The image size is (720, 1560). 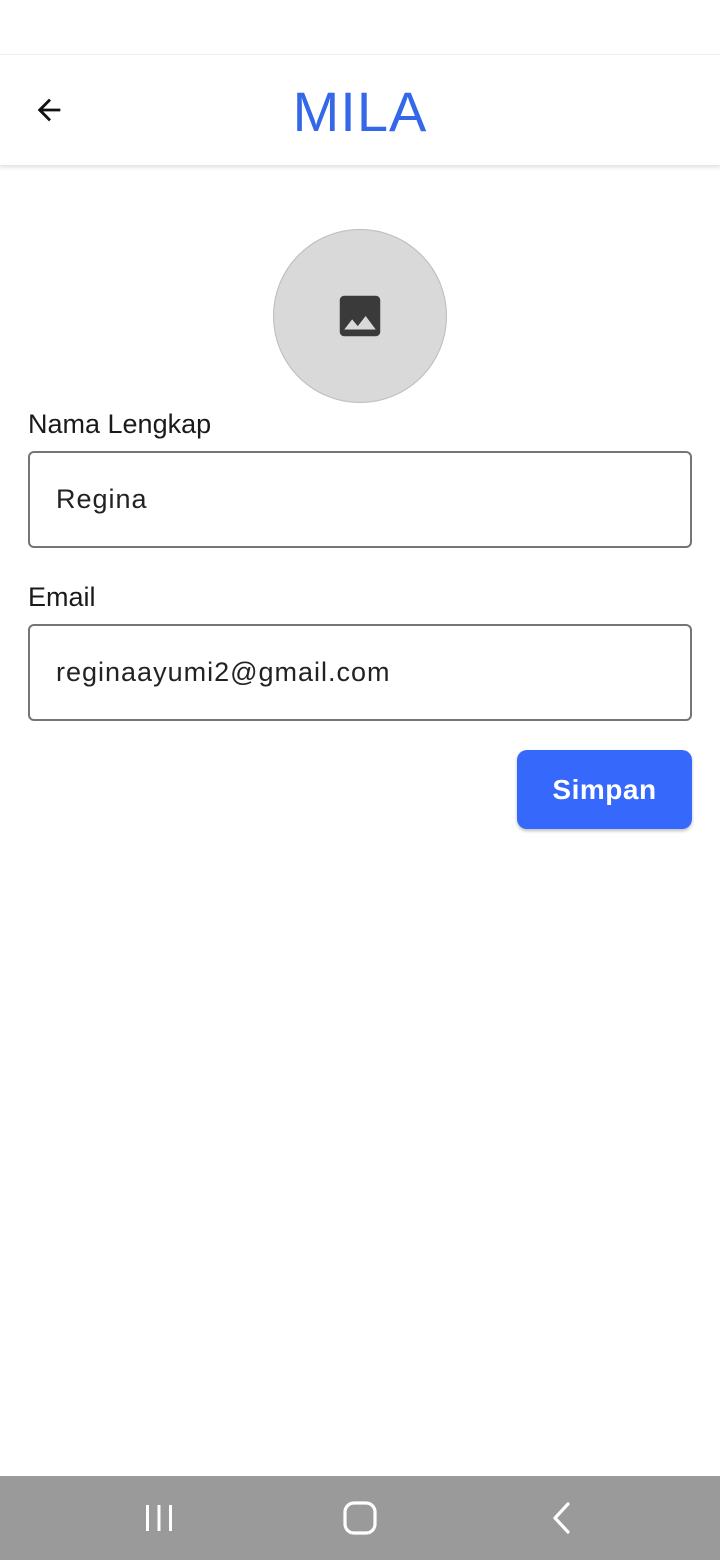 I want to click on full-name-label: Nama Lengkap, so click(x=120, y=424).